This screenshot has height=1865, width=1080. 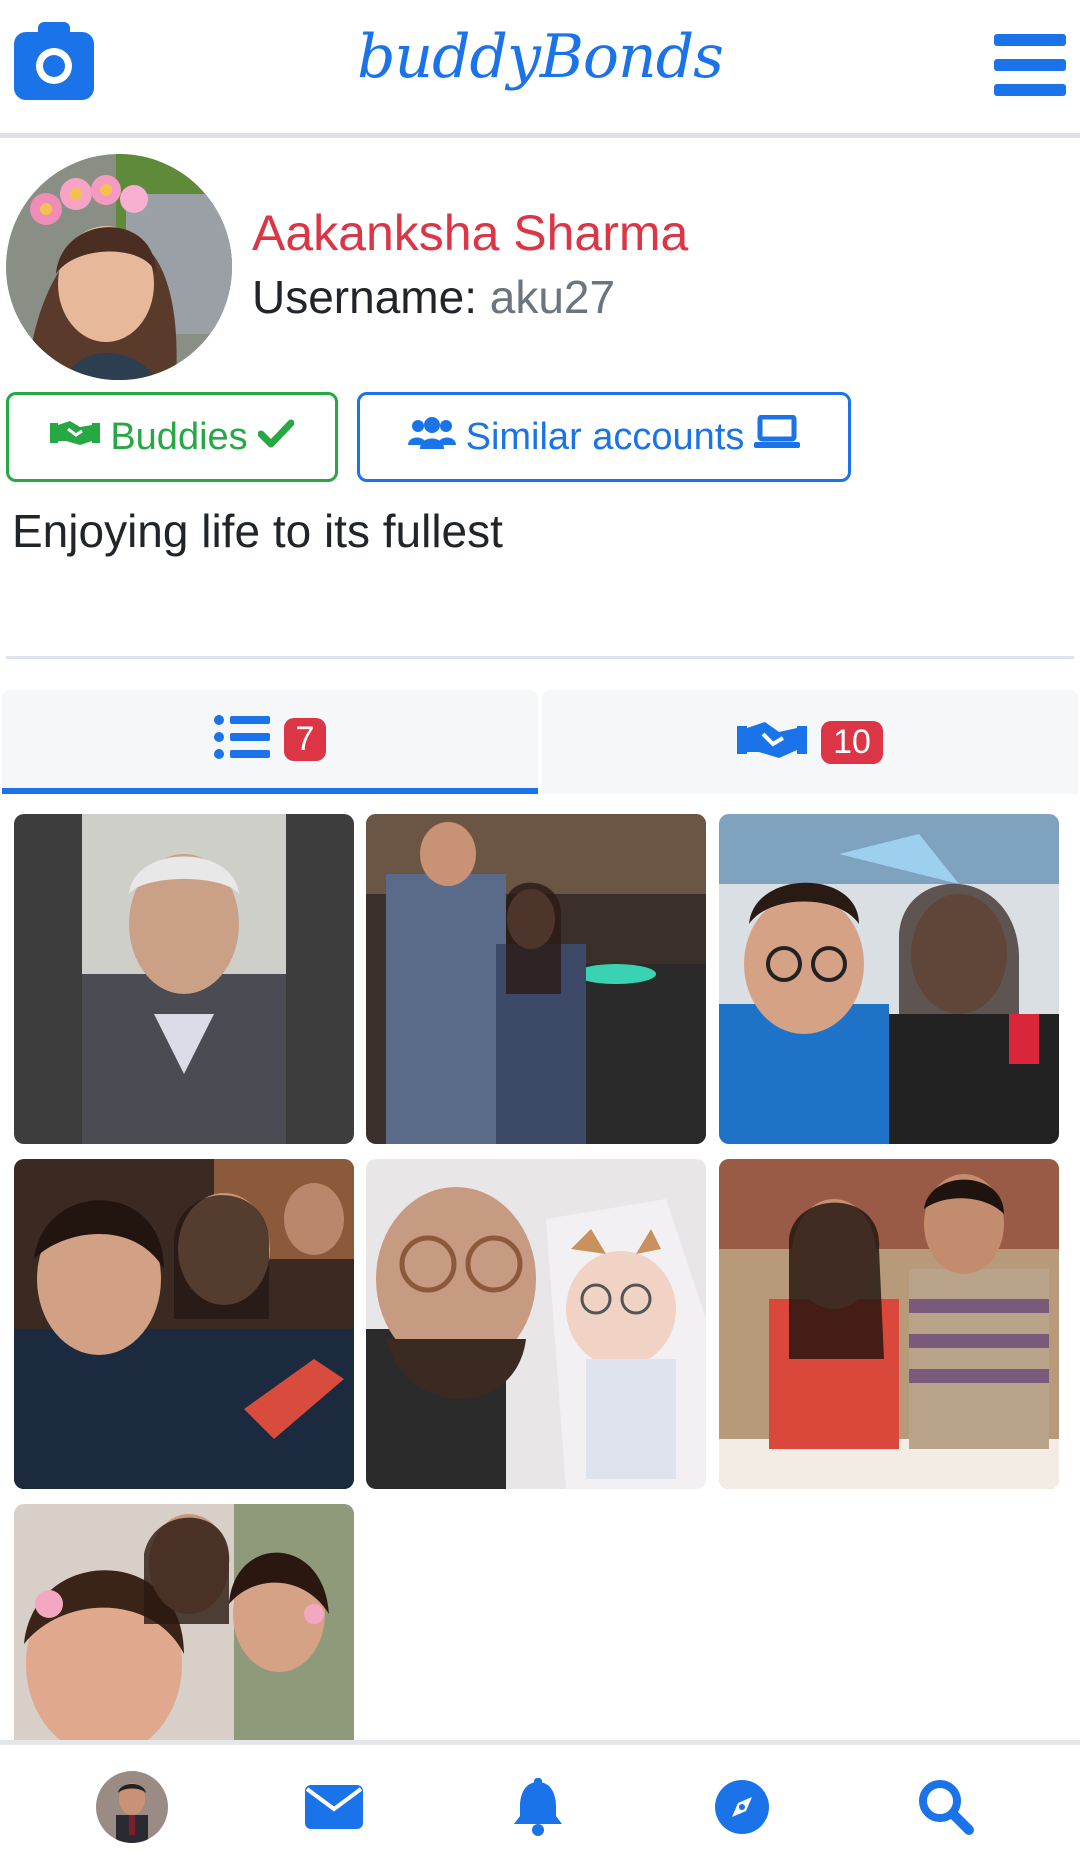 I want to click on messages-icon, so click(x=334, y=1807).